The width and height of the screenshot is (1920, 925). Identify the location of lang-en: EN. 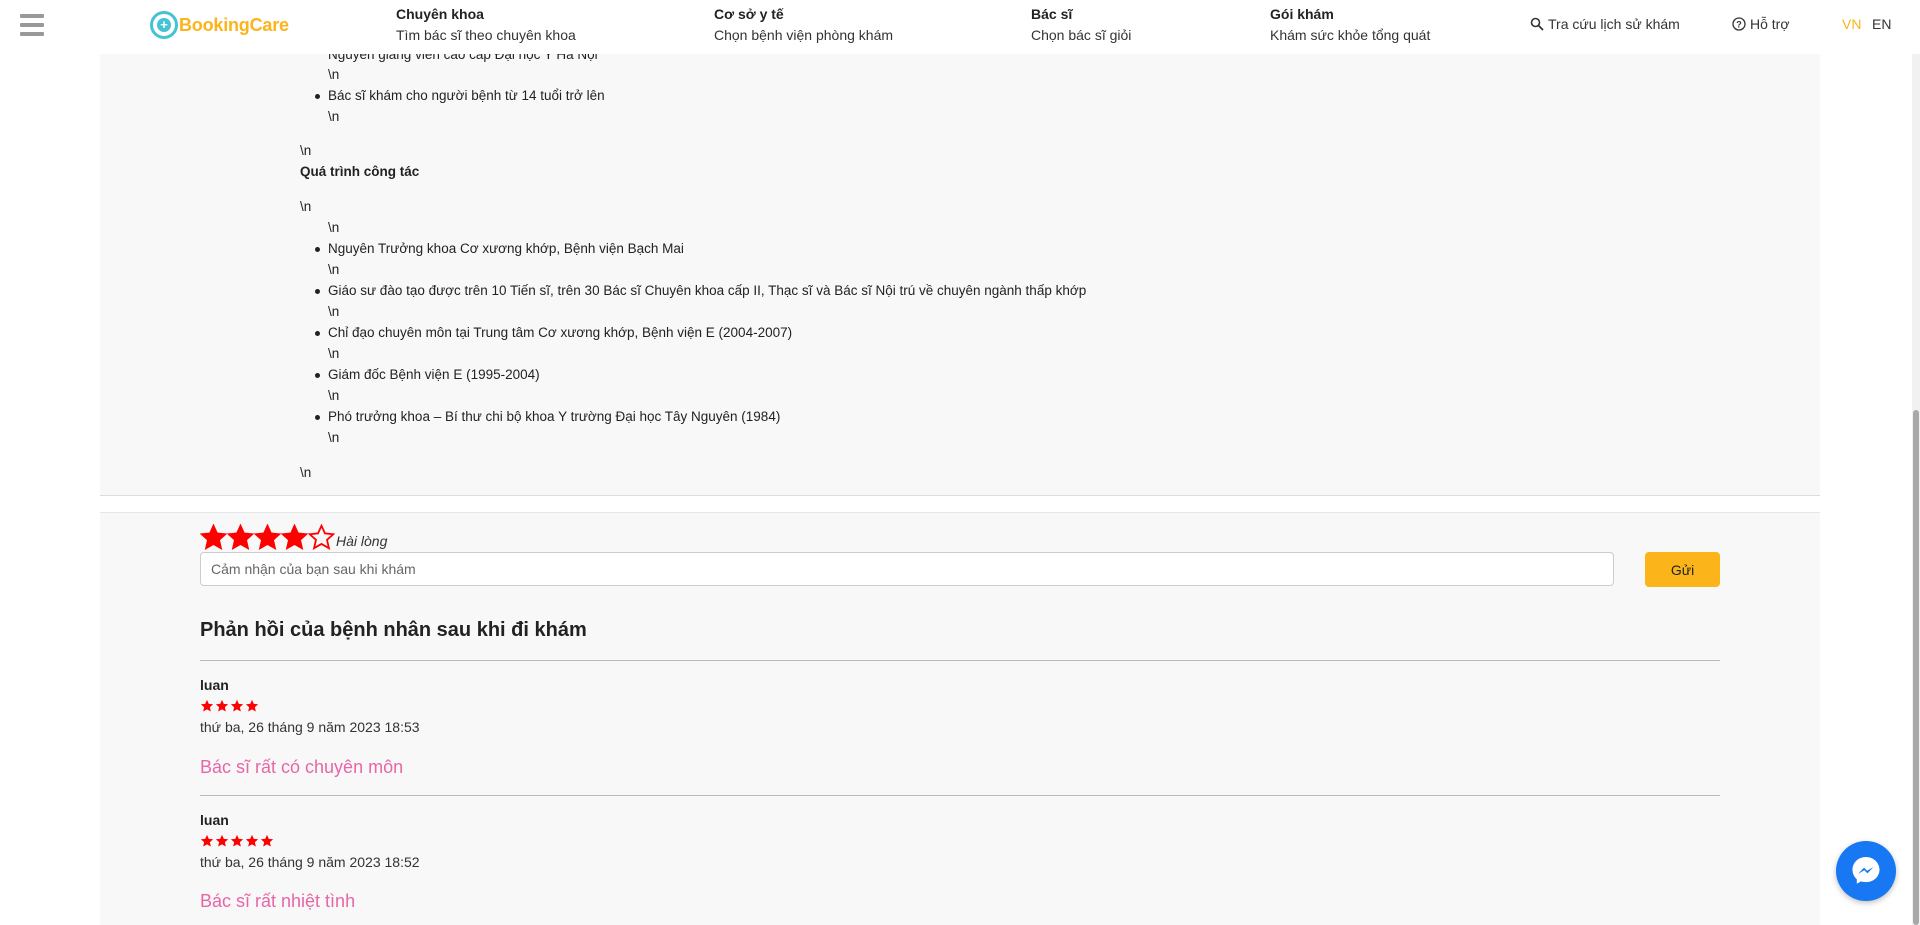
(1881, 24).